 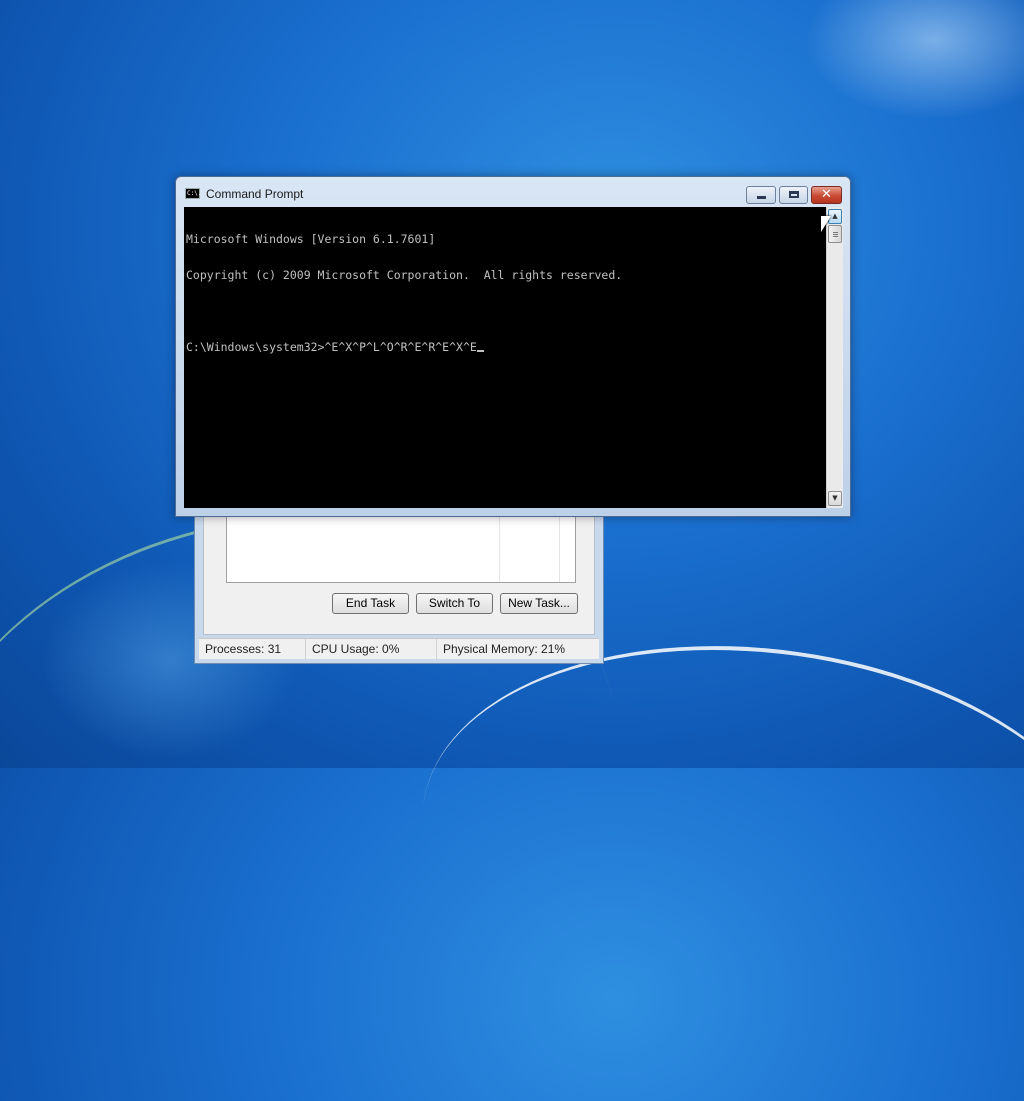 I want to click on maximize-icon, so click(x=794, y=194).